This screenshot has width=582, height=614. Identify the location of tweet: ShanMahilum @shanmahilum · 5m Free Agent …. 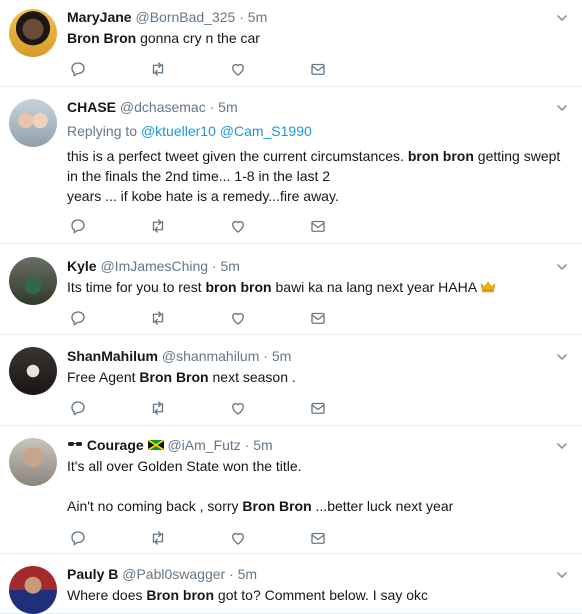
(291, 380).